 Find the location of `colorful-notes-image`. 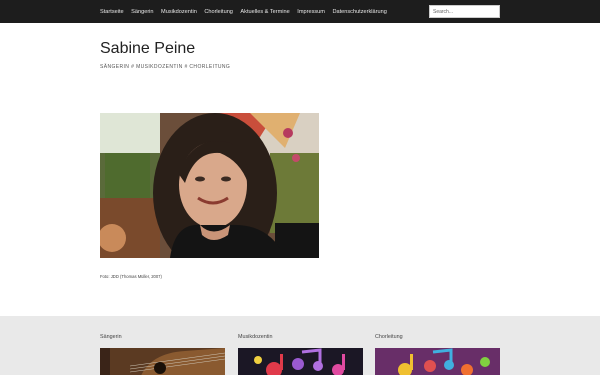

colorful-notes-image is located at coordinates (437, 361).